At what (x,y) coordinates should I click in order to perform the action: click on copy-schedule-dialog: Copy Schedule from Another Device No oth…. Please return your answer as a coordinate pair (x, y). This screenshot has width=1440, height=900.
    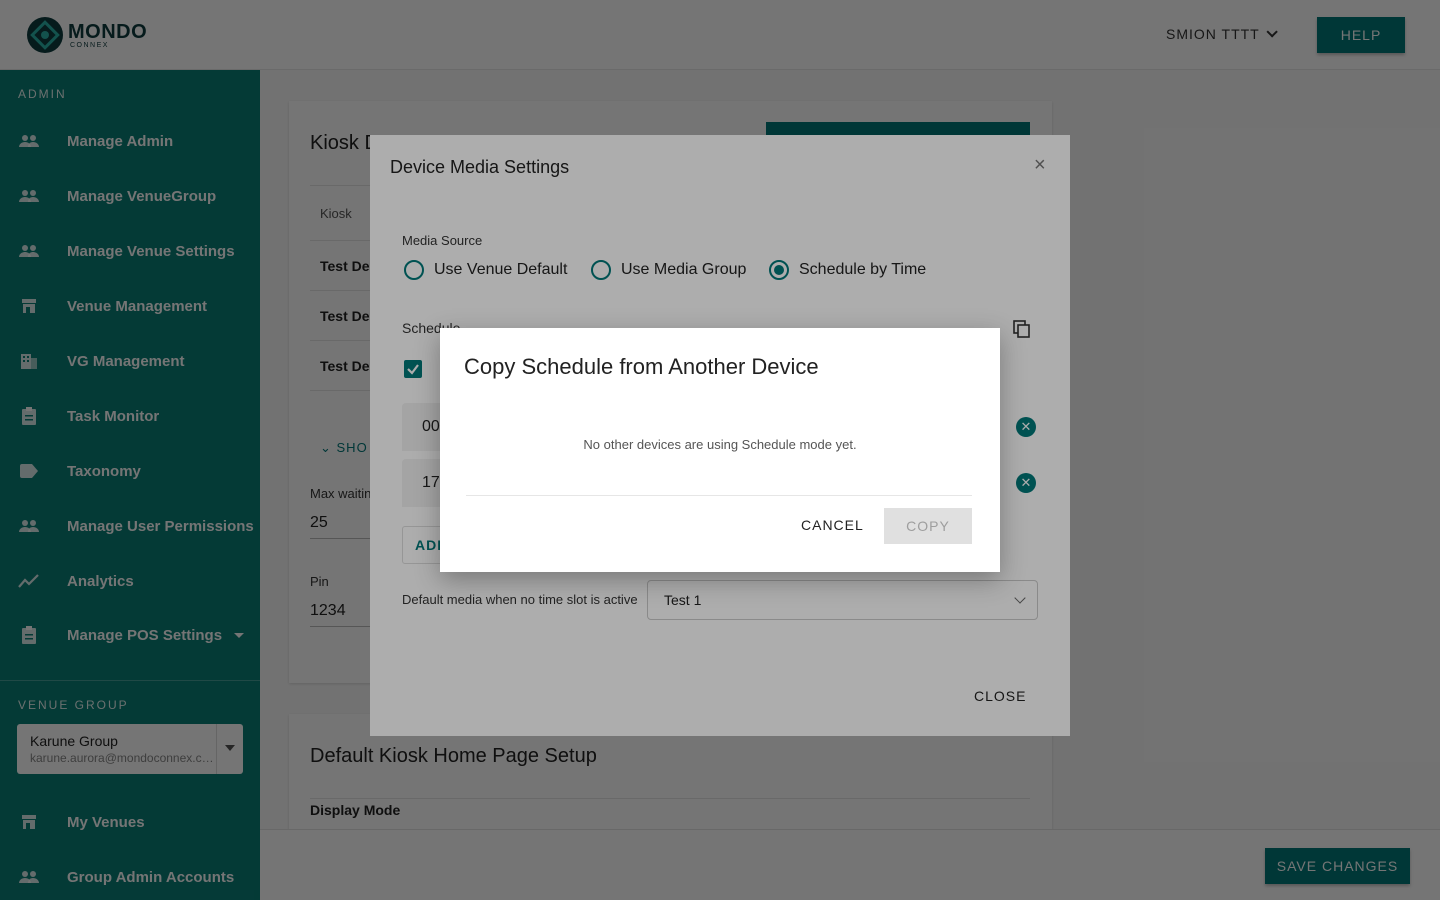
    Looking at the image, I should click on (720, 450).